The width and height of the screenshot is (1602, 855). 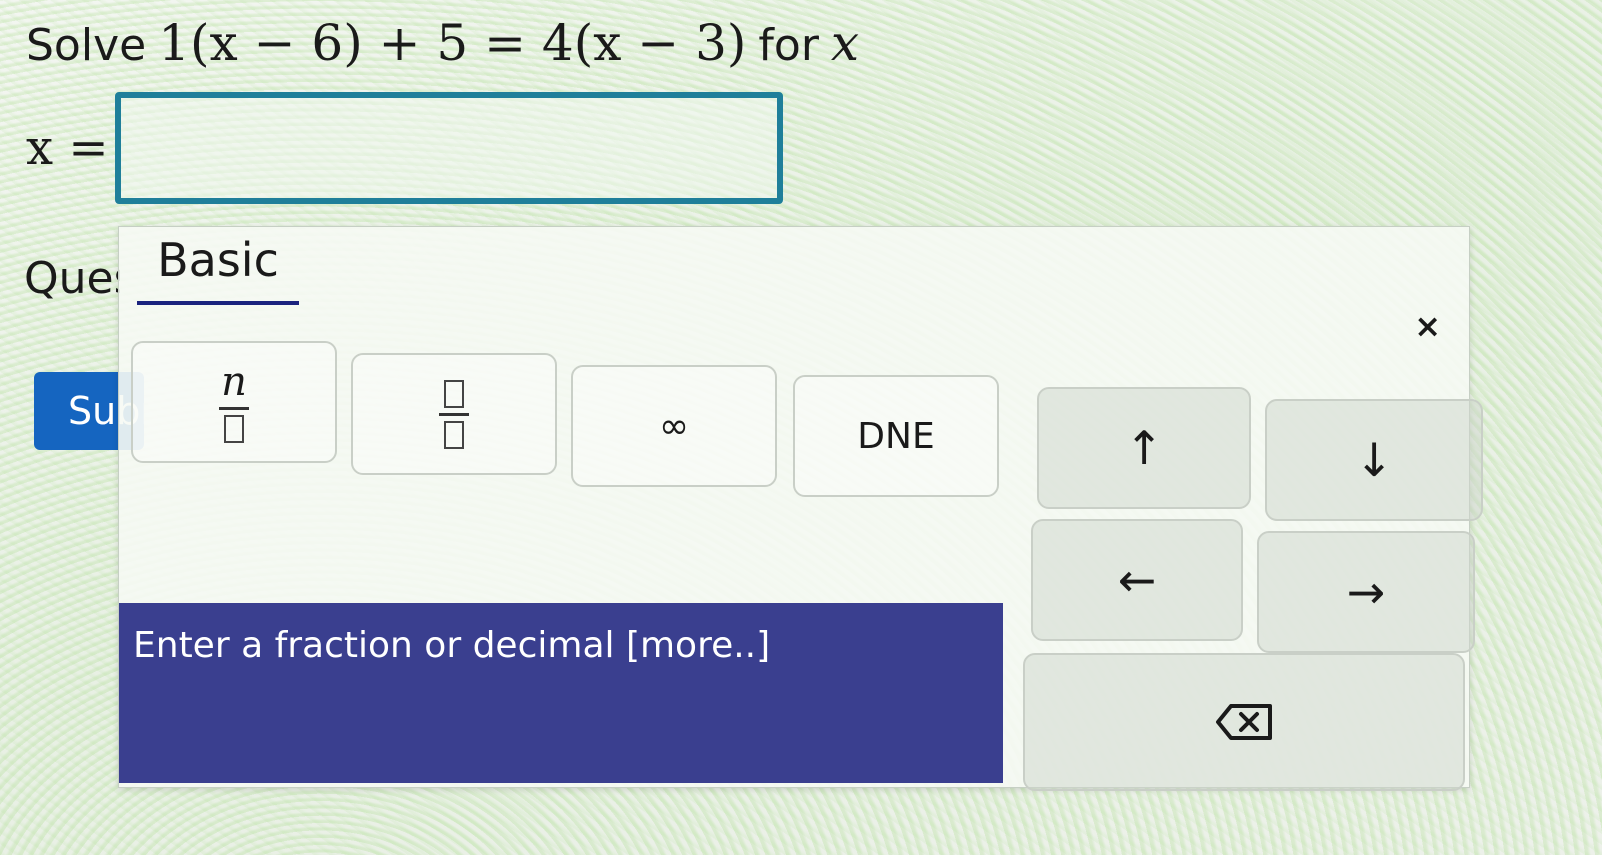 I want to click on variable: x, so click(x=845, y=43).